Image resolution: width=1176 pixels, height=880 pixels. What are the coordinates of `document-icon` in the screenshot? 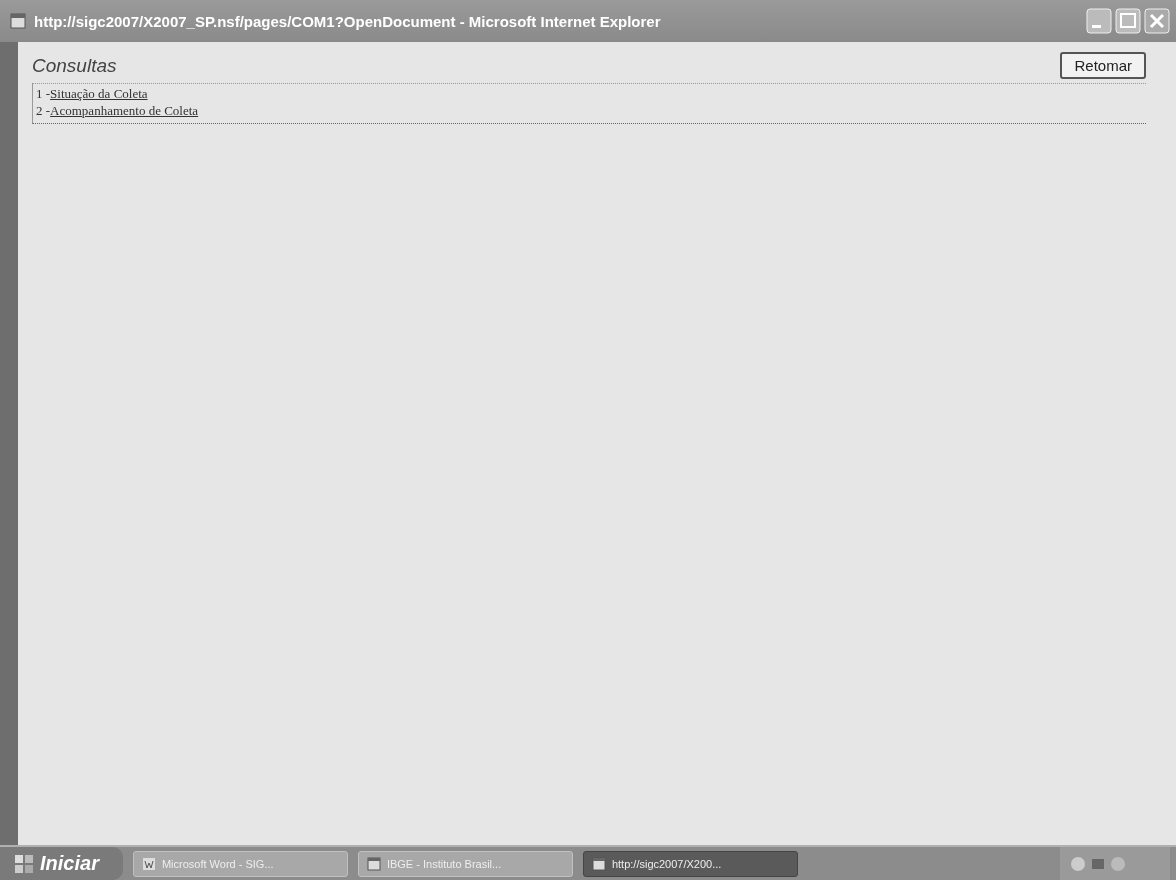 It's located at (148, 863).